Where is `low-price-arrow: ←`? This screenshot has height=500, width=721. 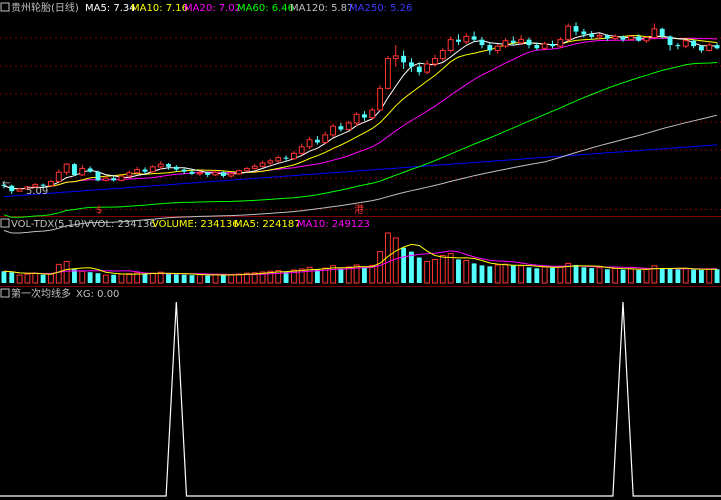
low-price-arrow: ← is located at coordinates (6, 183).